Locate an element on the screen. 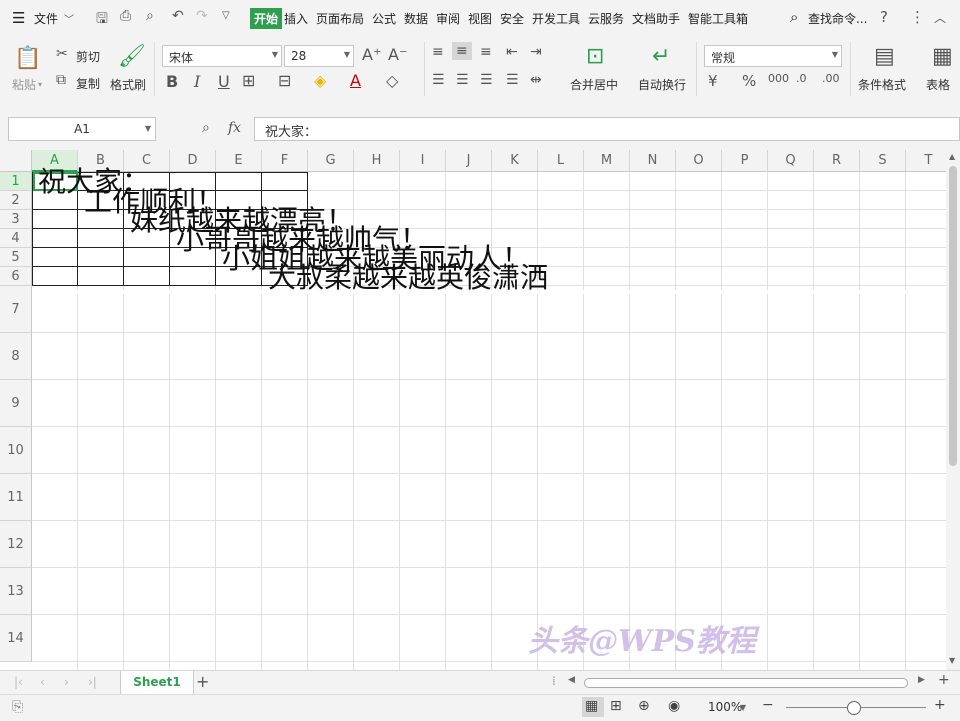  currency-icon: ¥ is located at coordinates (713, 81).